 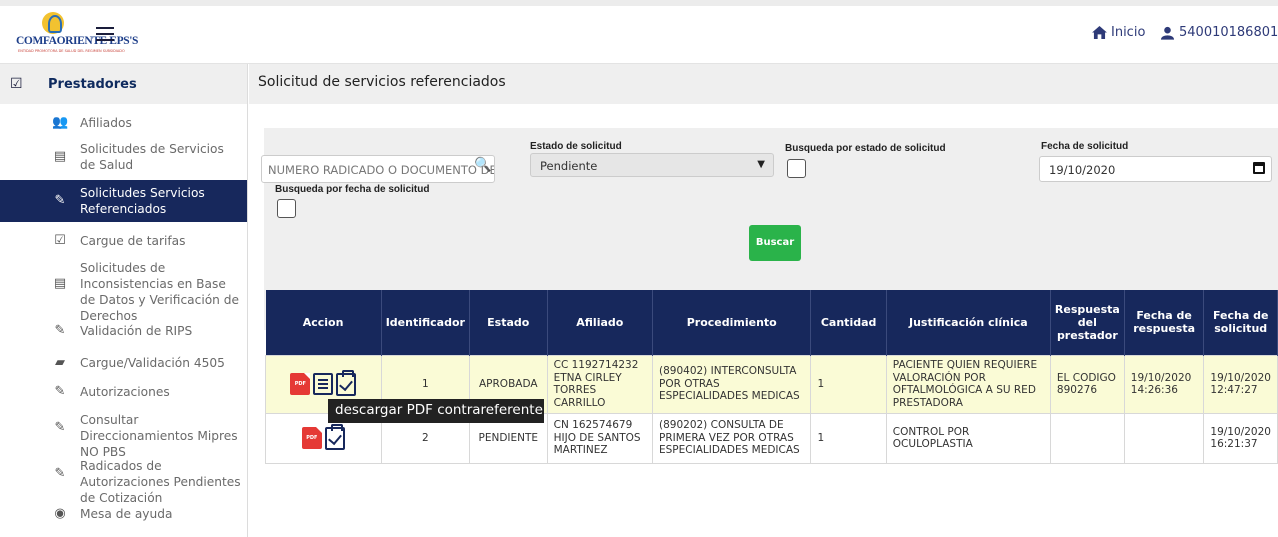 I want to click on col-procedimiento: Procedimiento, so click(x=732, y=322).